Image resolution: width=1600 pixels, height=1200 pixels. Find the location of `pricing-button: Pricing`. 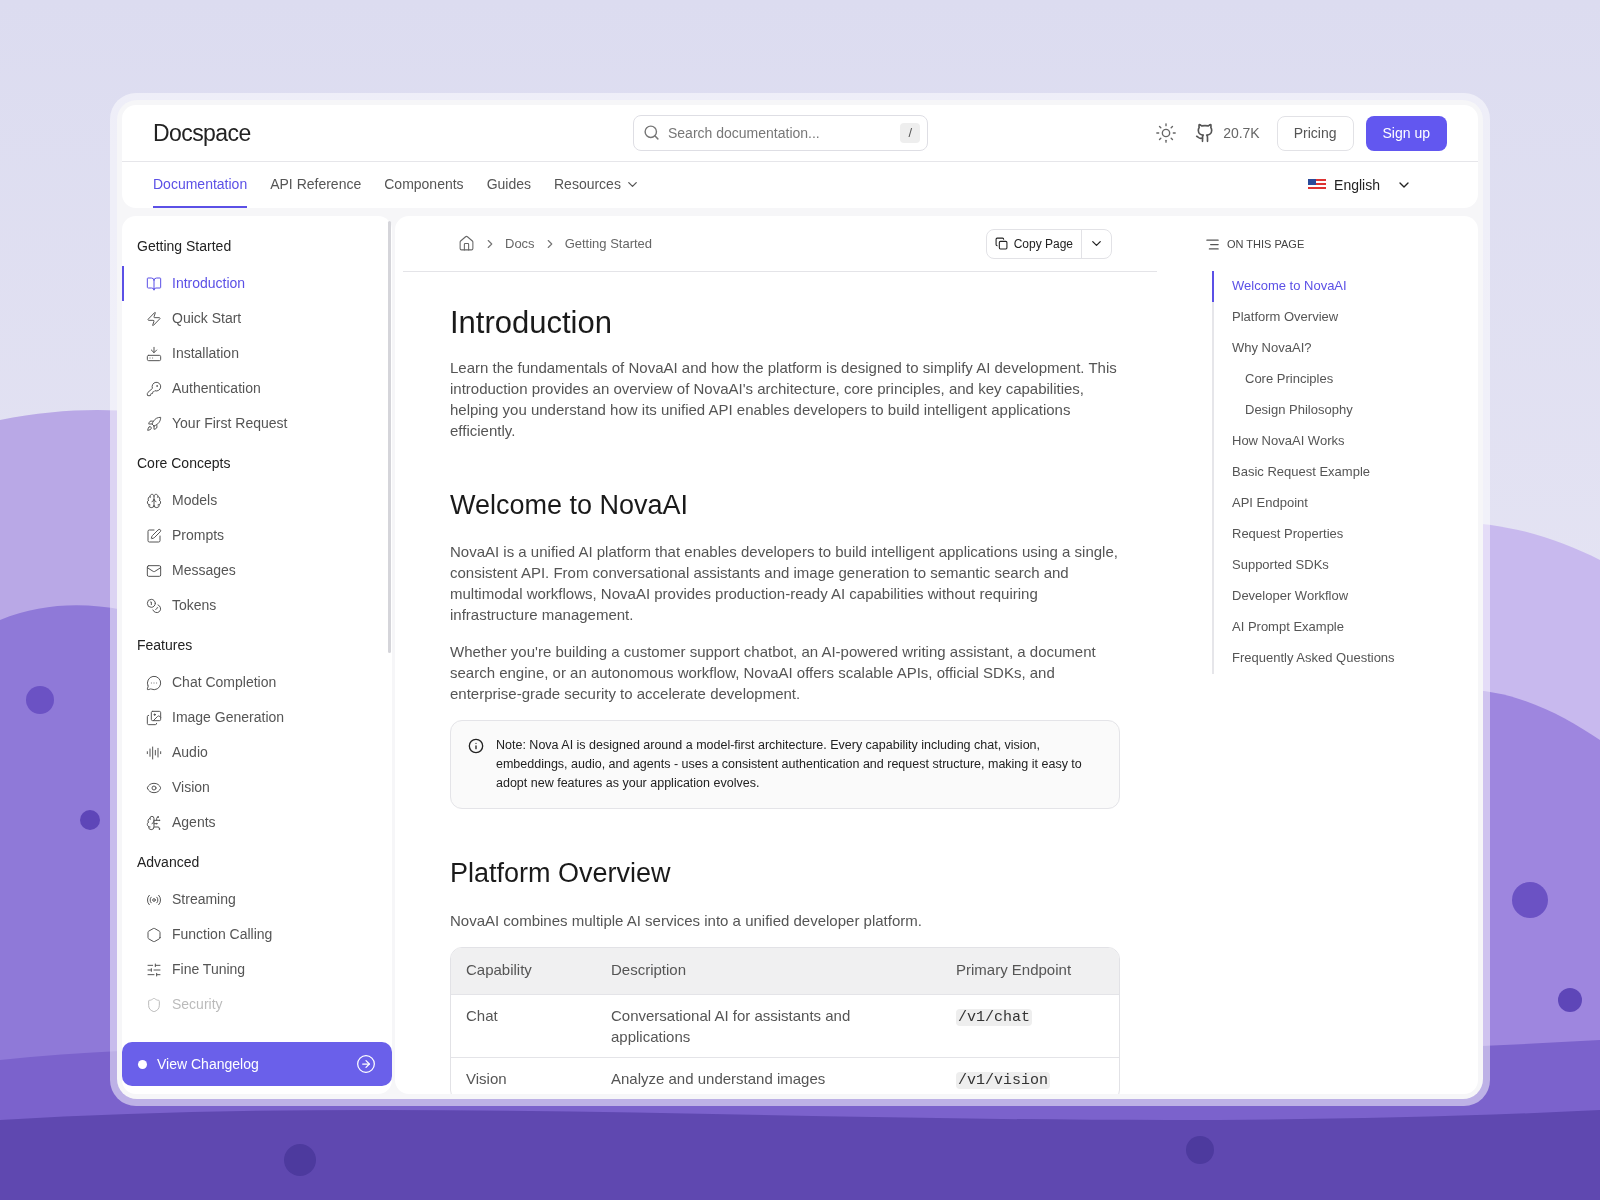

pricing-button: Pricing is located at coordinates (1315, 133).